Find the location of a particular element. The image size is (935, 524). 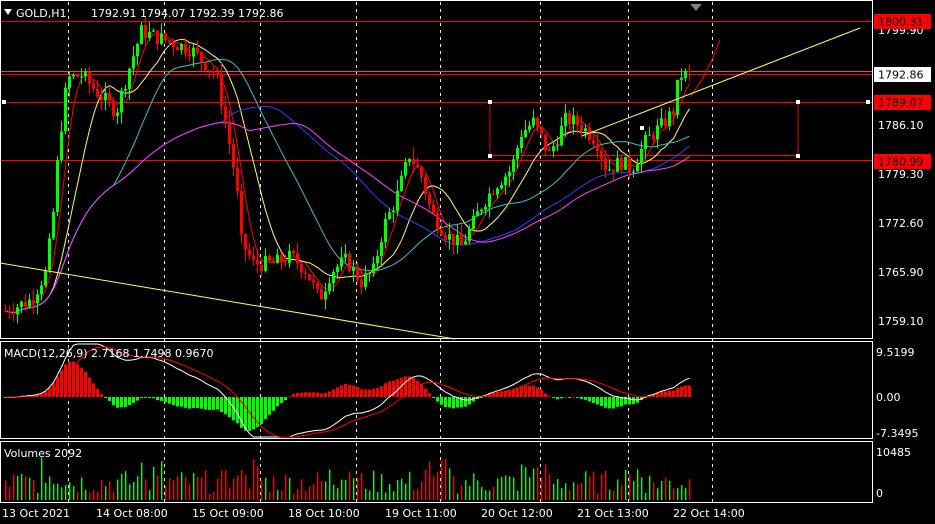

time-label: 20 Oct 12:00 is located at coordinates (517, 513).